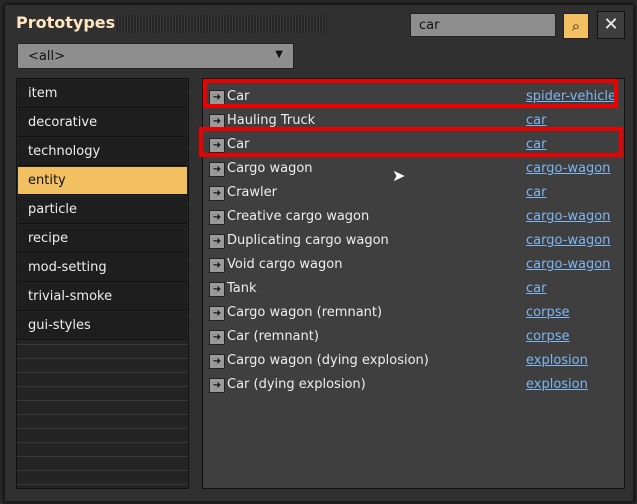 The height and width of the screenshot is (504, 637). I want to click on result-row: ➜ Void cargo wagon cargo-wagon, so click(413, 265).